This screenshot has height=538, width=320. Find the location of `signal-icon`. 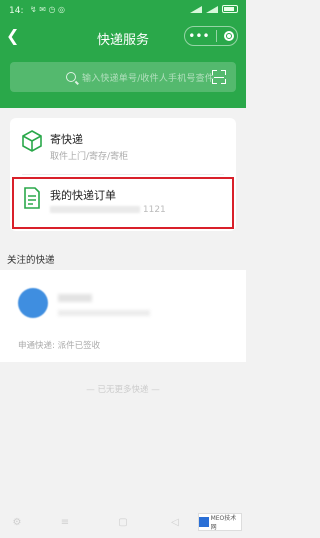

signal-icon is located at coordinates (196, 9).